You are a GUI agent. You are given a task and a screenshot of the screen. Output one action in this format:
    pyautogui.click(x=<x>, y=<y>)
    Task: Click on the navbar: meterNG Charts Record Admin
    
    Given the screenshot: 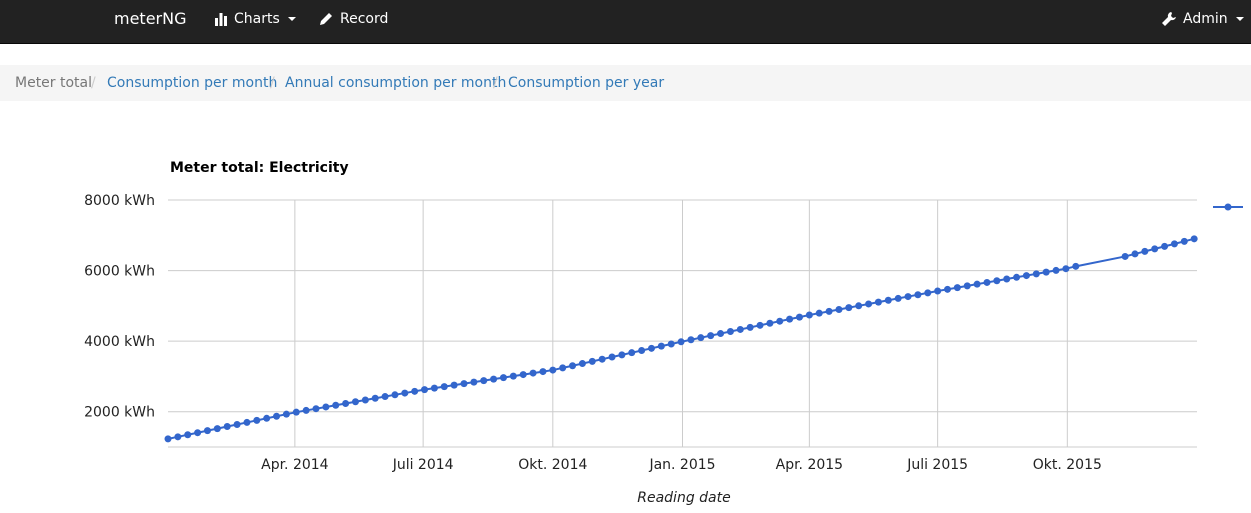 What is the action you would take?
    pyautogui.click(x=625, y=22)
    